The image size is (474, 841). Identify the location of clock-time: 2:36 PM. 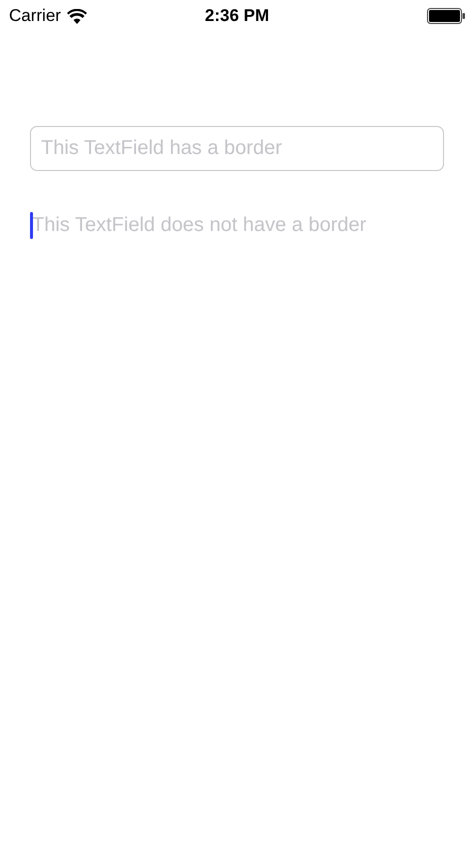
(237, 16).